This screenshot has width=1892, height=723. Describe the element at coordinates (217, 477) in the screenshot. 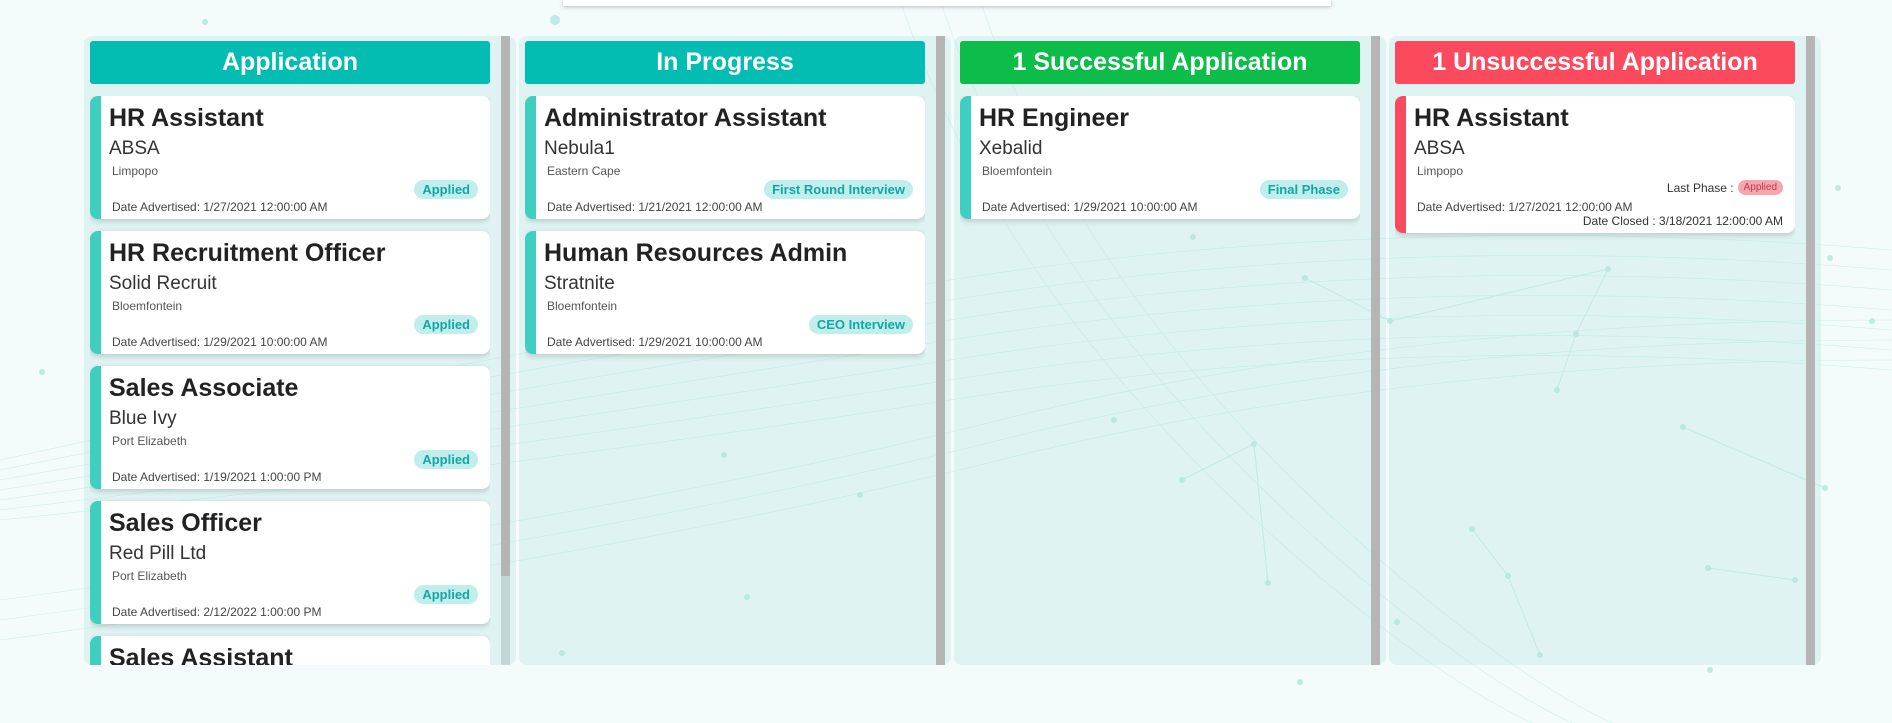

I see `date-advertised: Date Advertised: 1/19/2021 1:00:00 PM` at that location.